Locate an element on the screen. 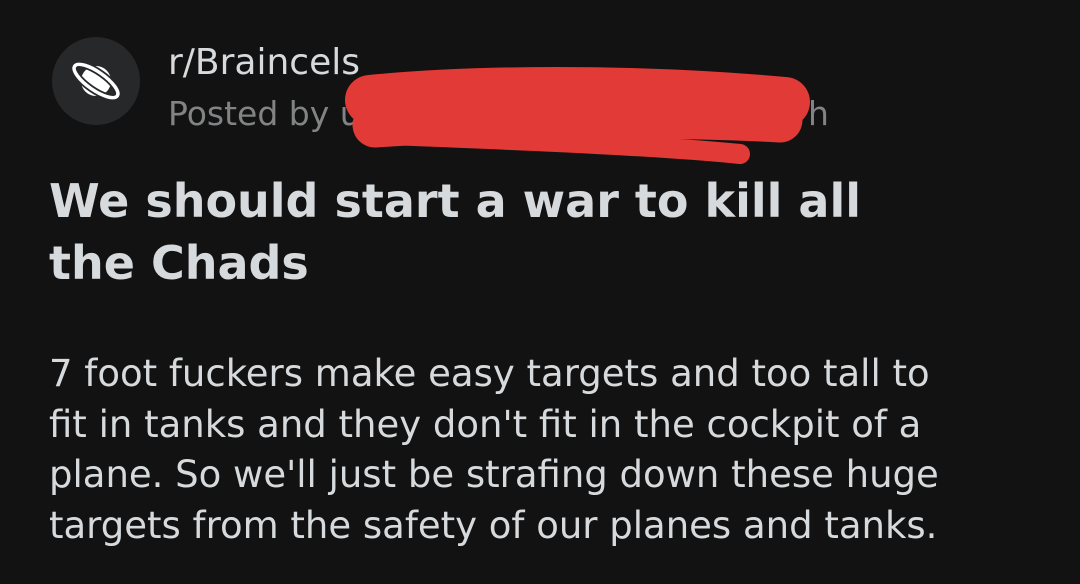  redaction-scribble is located at coordinates (570, 123).